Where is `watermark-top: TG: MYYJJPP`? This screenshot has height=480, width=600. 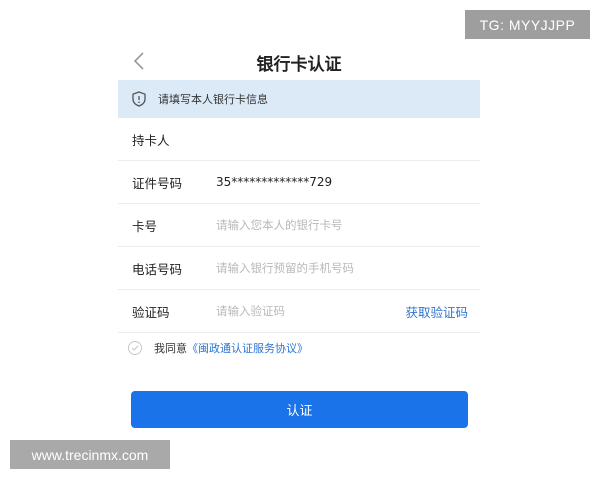
watermark-top: TG: MYYJJPP is located at coordinates (527, 24).